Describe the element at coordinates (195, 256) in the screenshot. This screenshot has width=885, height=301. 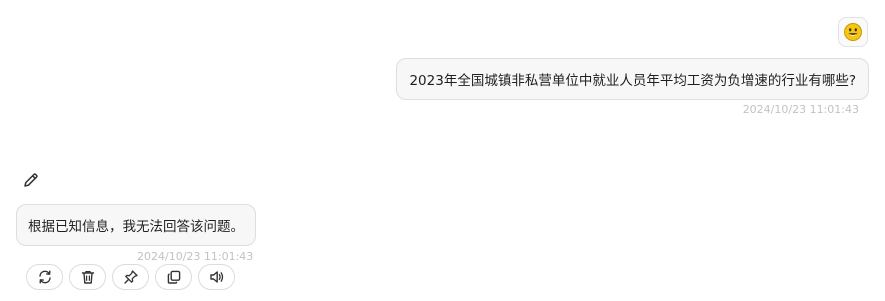
I see `bot-message-timestamp: 2024/10/23 11:01:43` at that location.